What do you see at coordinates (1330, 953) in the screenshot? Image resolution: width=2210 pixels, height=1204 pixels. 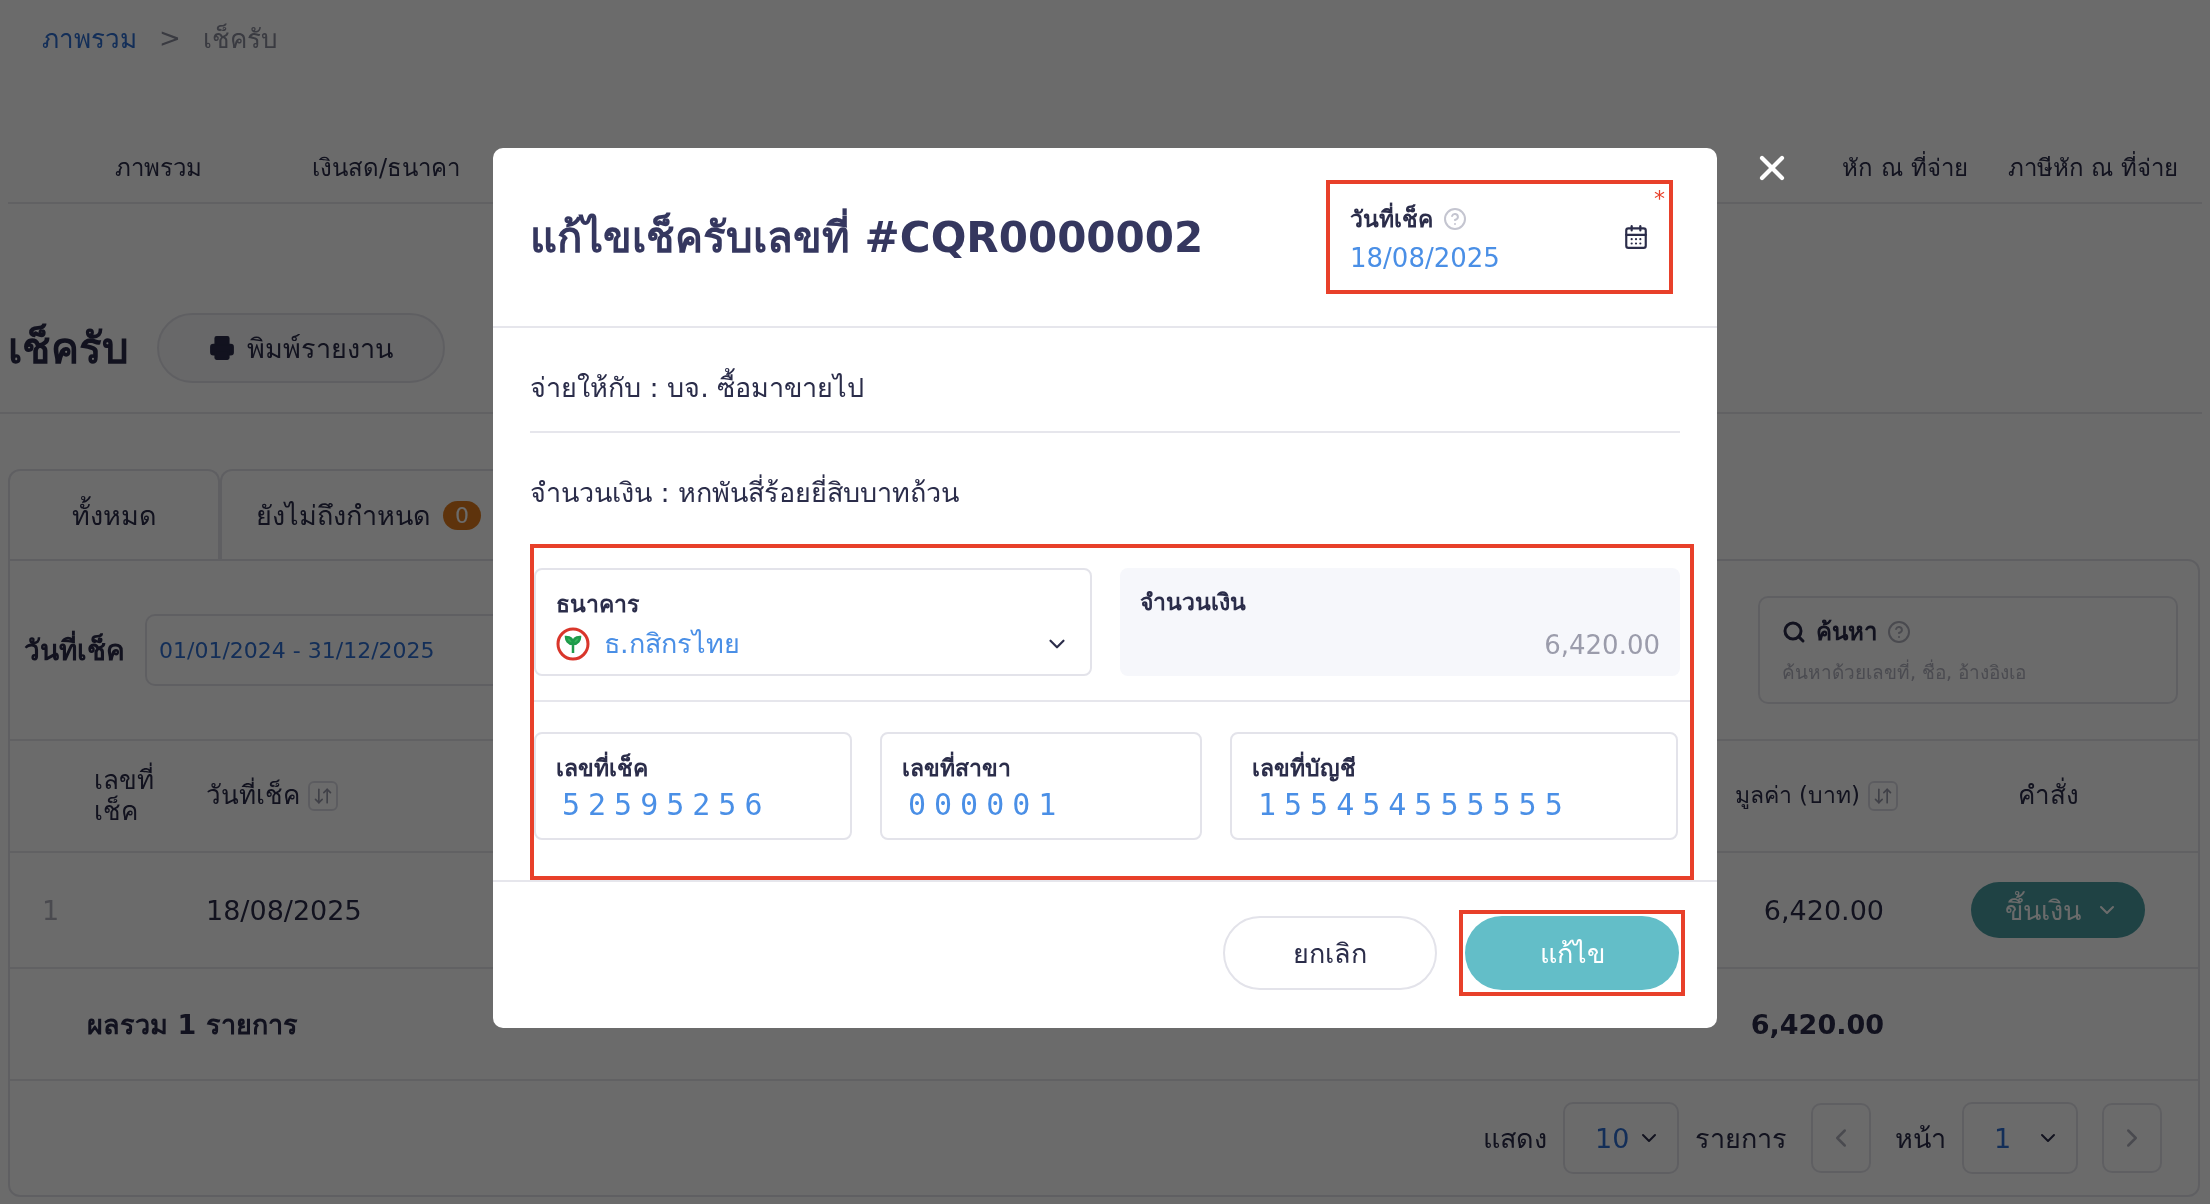 I see `cancel-button: ยกเลิก` at bounding box center [1330, 953].